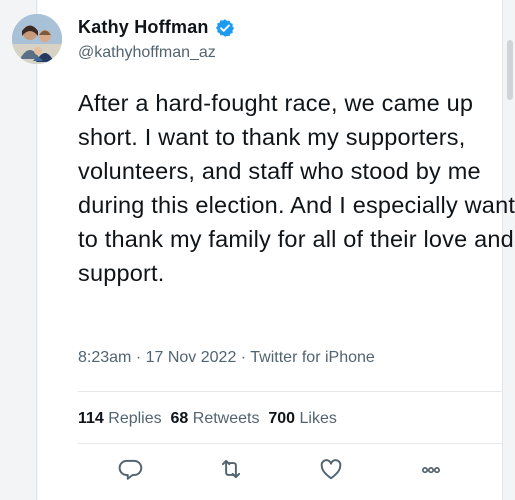 Image resolution: width=515 pixels, height=500 pixels. What do you see at coordinates (282, 418) in the screenshot?
I see `likes-count: 700` at bounding box center [282, 418].